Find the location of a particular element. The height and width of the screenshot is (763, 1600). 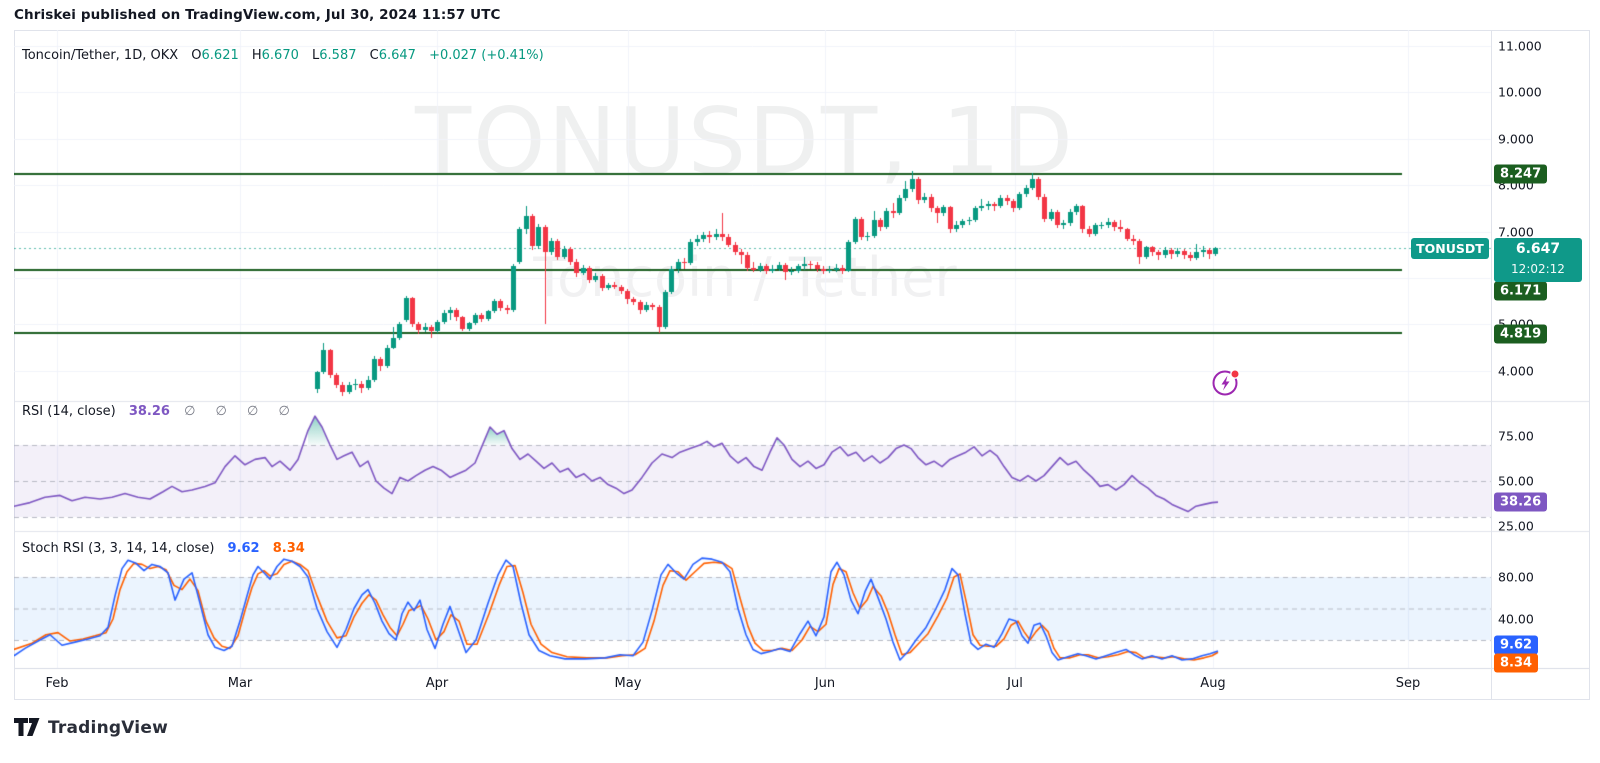

tradingview-brand-text: TradingView is located at coordinates (108, 728).